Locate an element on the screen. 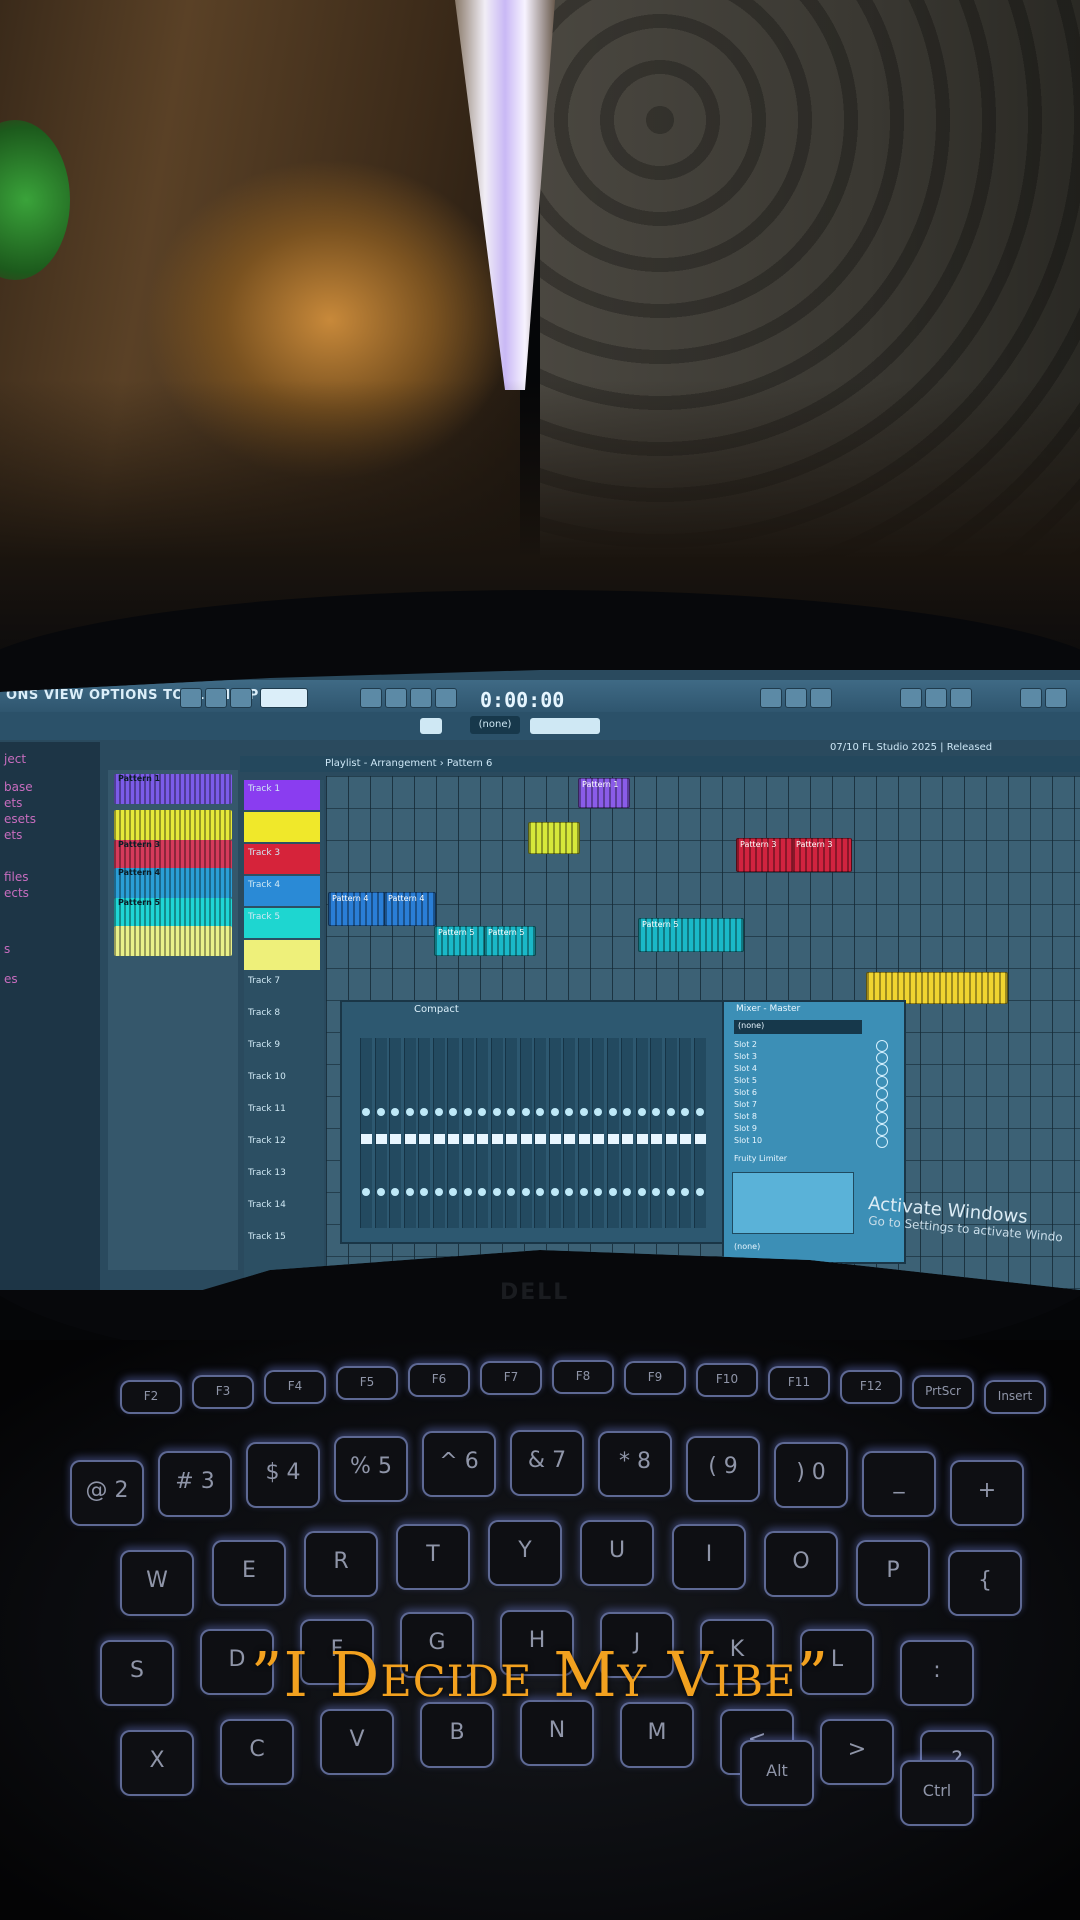 Image resolution: width=1080 pixels, height=1920 pixels. loop-button is located at coordinates (396, 698).